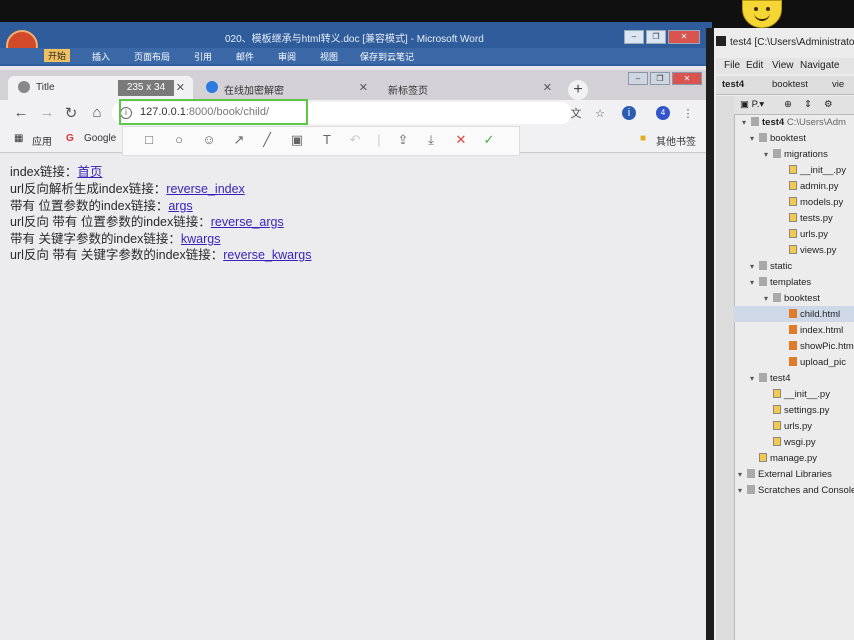 This screenshot has height=640, width=854. Describe the element at coordinates (203, 56) in the screenshot. I see `ribbon-tab-references: 引用` at that location.